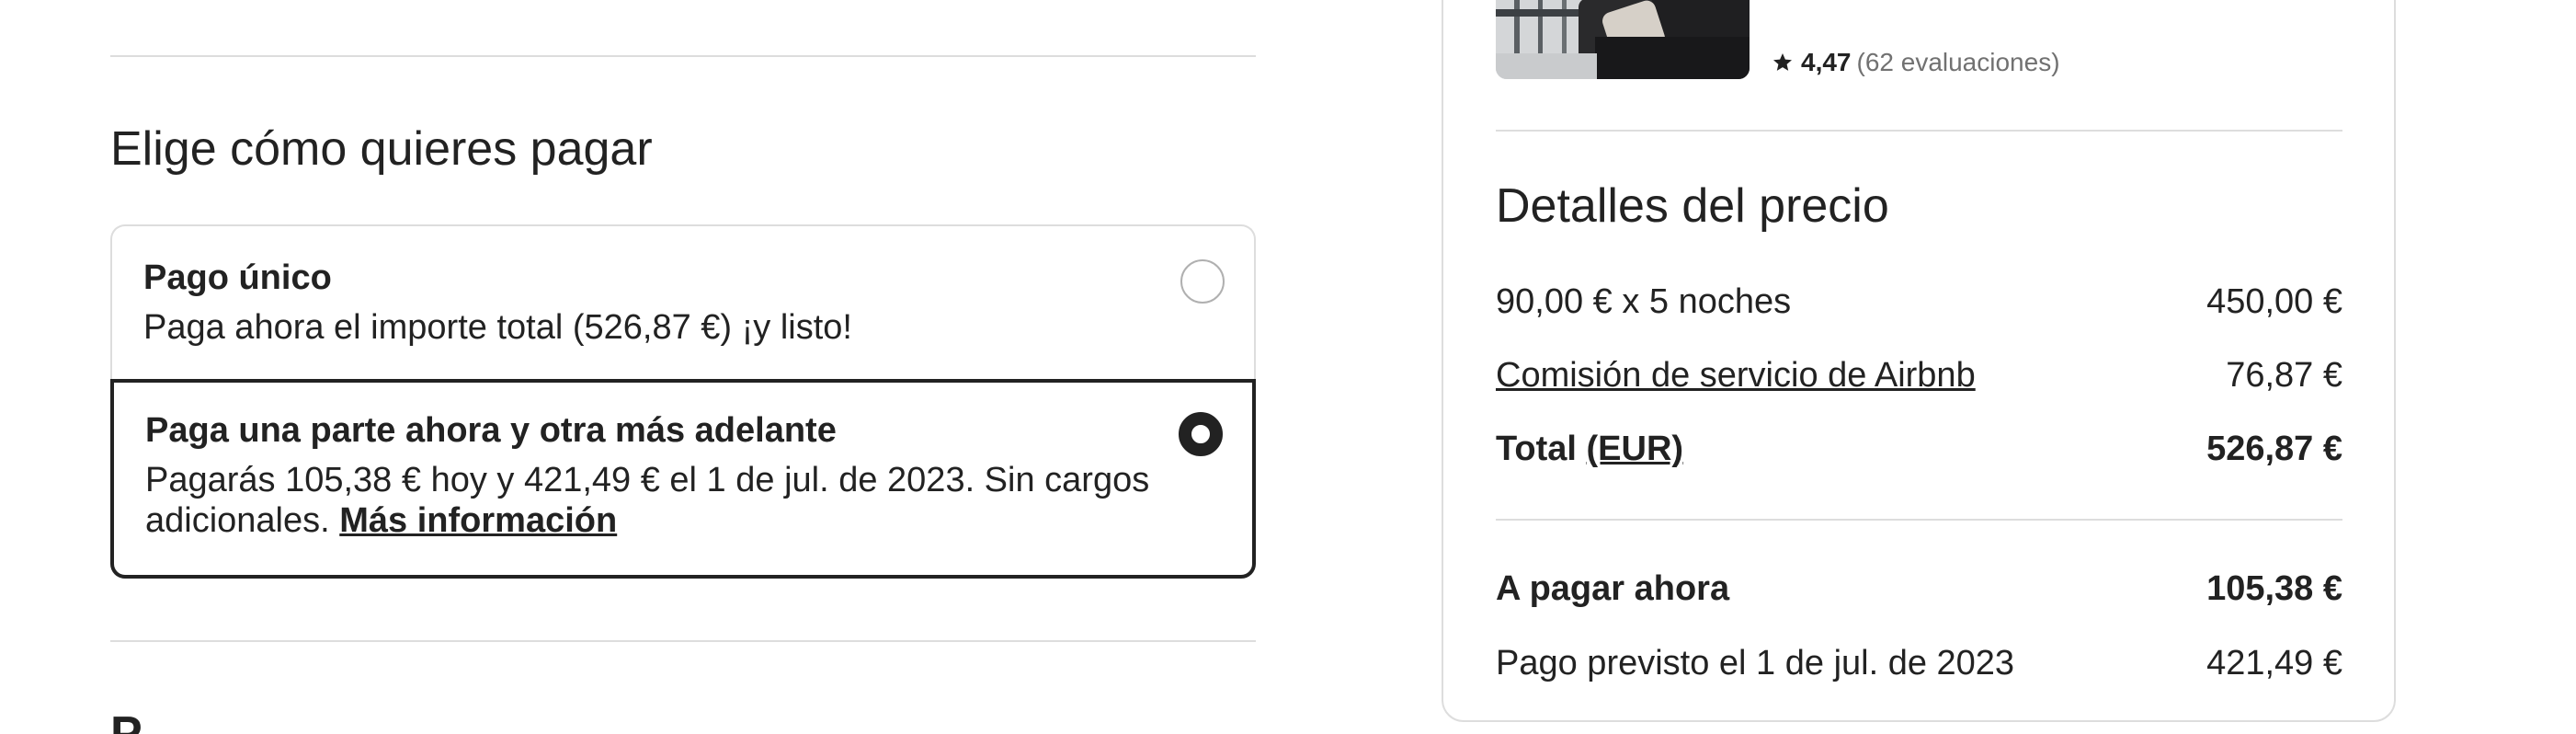 The image size is (2576, 734). Describe the element at coordinates (2274, 449) in the screenshot. I see `total-value: 526,87 €` at that location.